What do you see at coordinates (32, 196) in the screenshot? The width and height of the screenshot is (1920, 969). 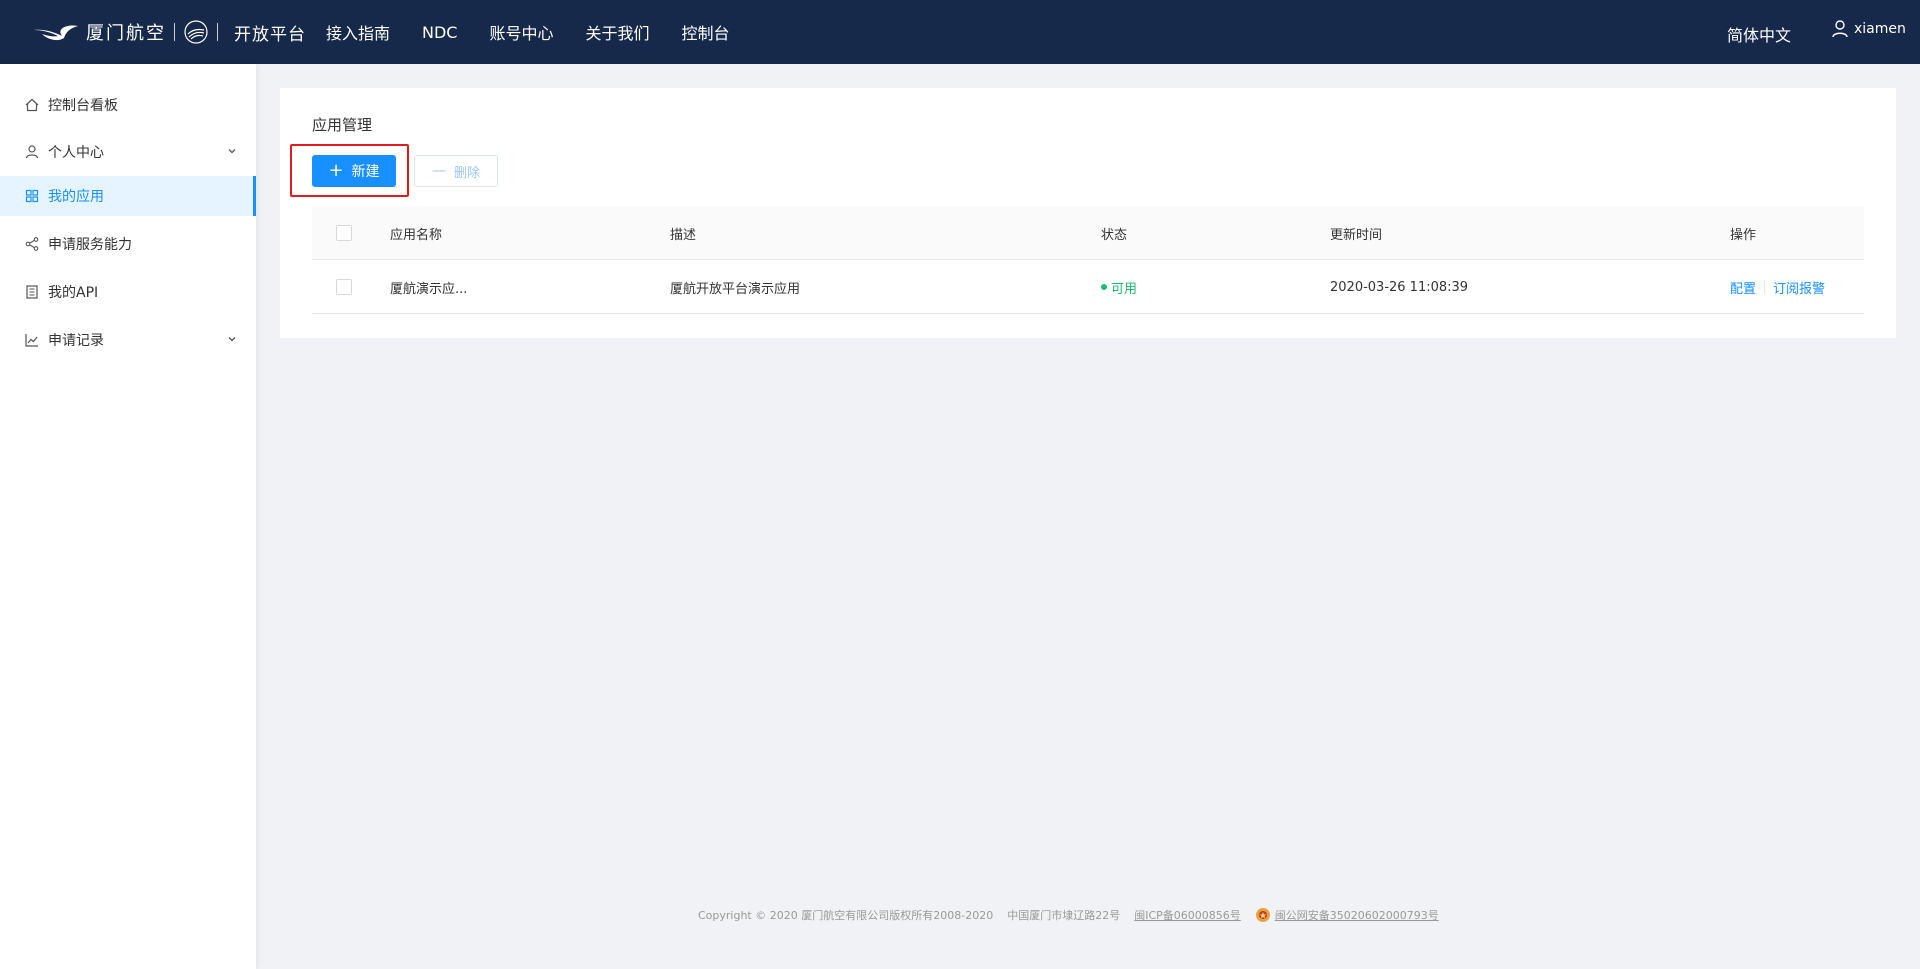 I see `appstore-icon` at bounding box center [32, 196].